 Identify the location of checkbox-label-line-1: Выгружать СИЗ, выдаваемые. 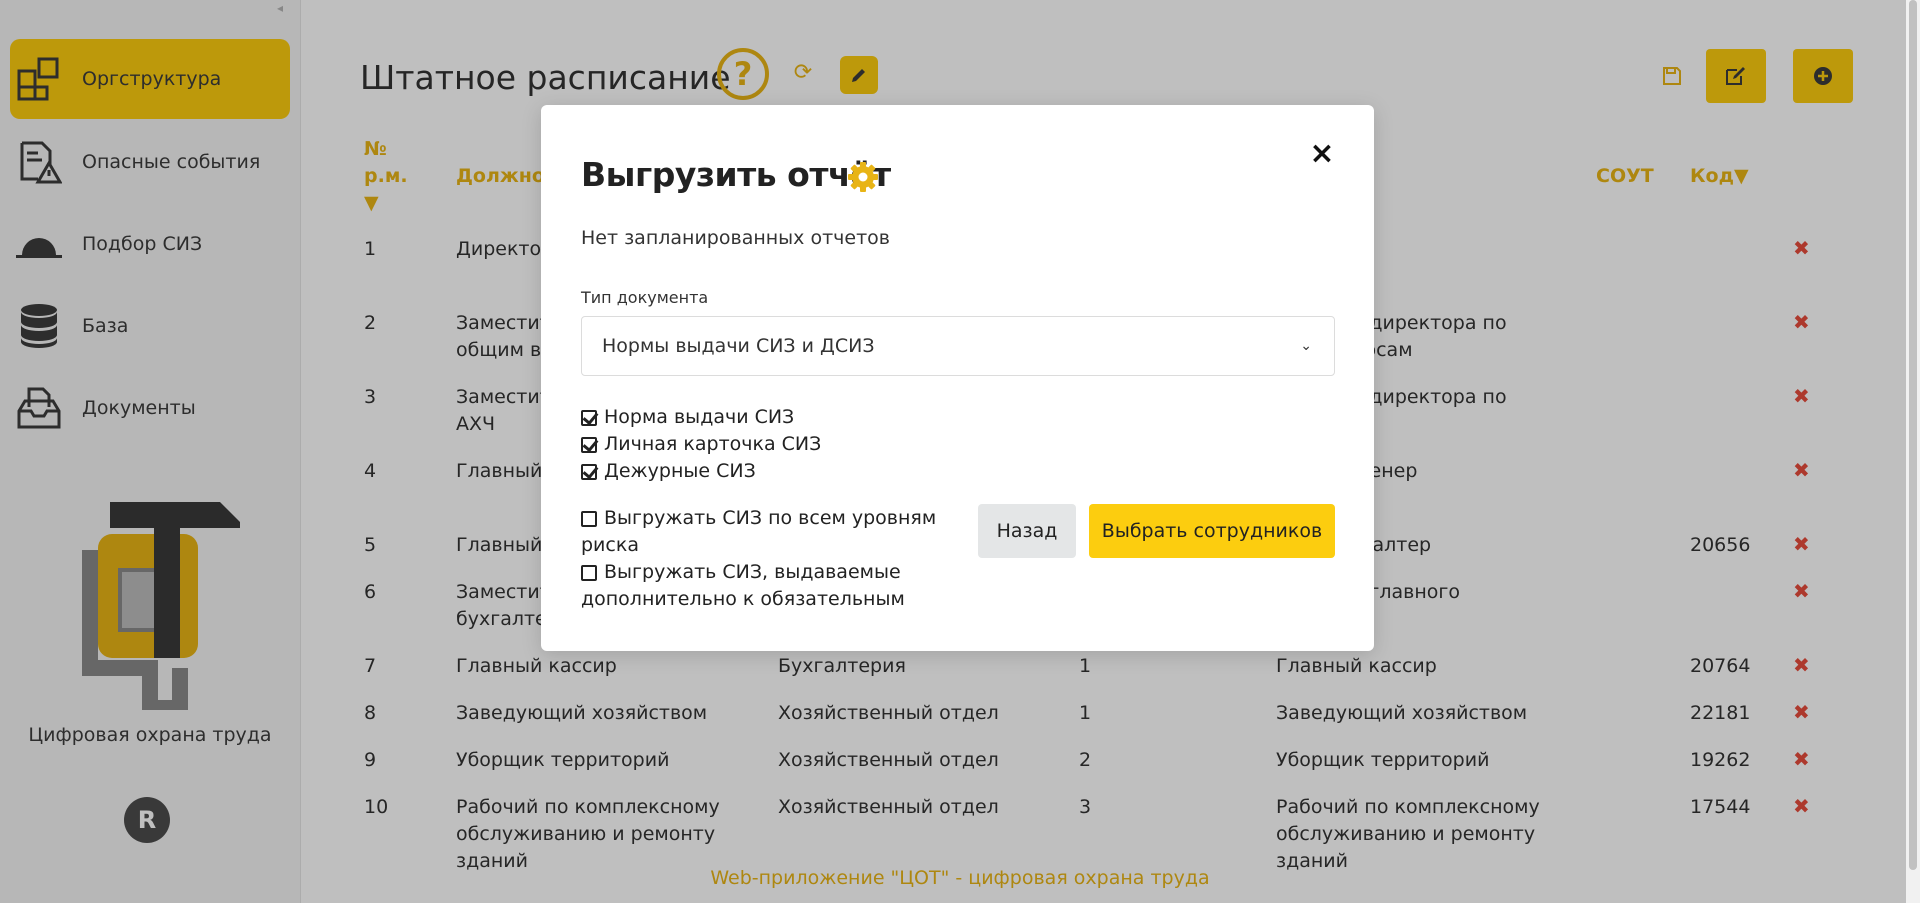
(752, 572).